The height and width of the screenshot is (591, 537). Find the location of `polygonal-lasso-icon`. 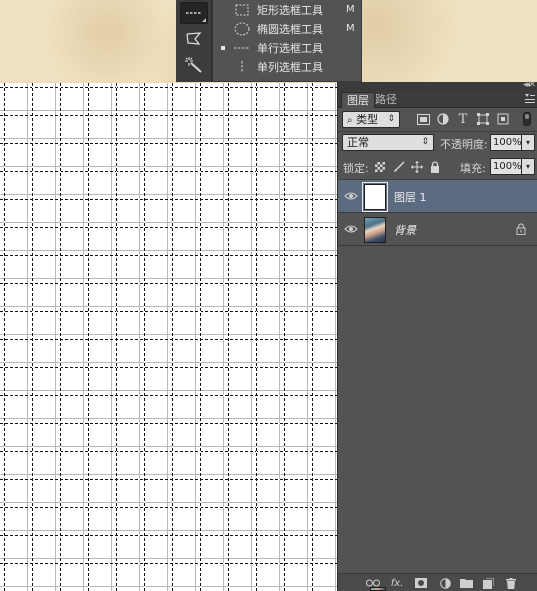

polygonal-lasso-icon is located at coordinates (194, 38).